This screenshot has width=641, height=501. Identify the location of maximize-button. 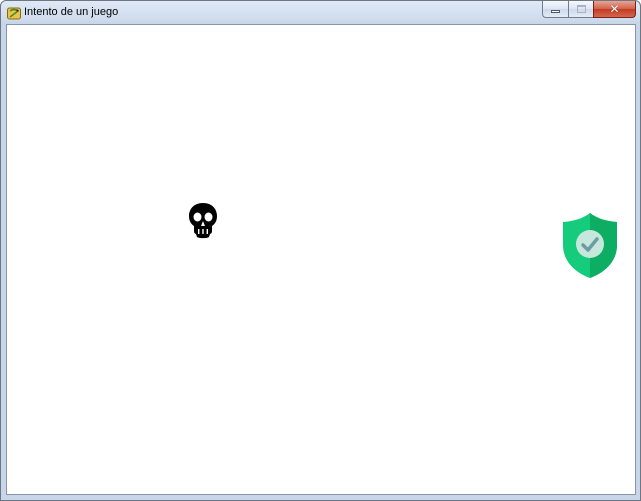
(580, 9).